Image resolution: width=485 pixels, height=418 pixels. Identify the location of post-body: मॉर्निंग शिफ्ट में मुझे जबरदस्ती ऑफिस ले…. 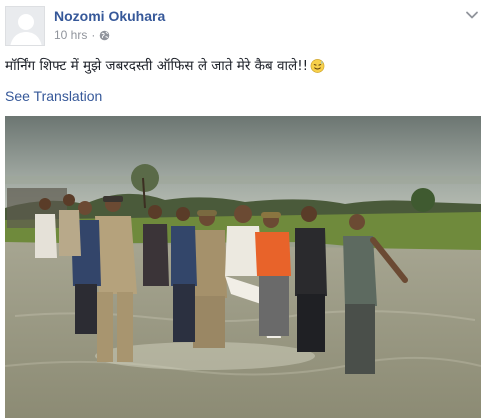
(240, 65).